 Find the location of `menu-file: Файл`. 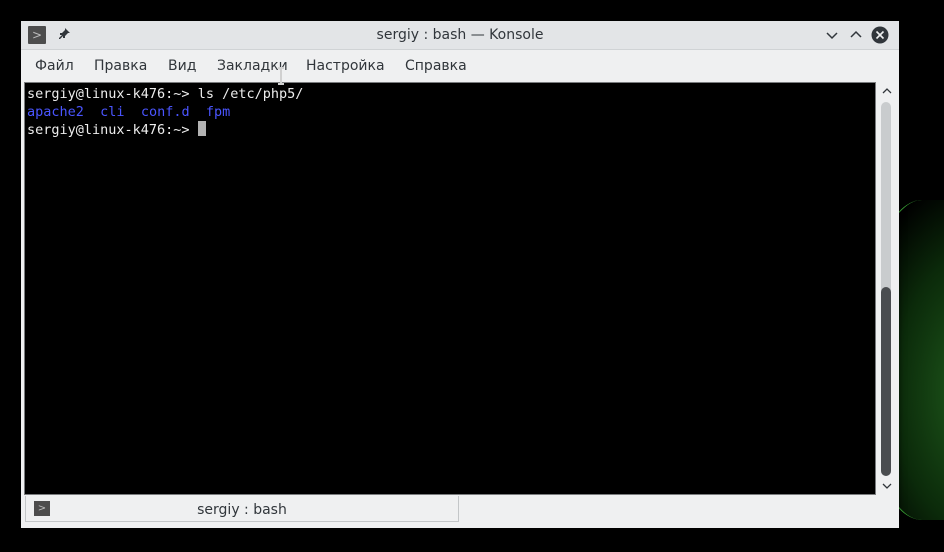

menu-file: Файл is located at coordinates (54, 66).